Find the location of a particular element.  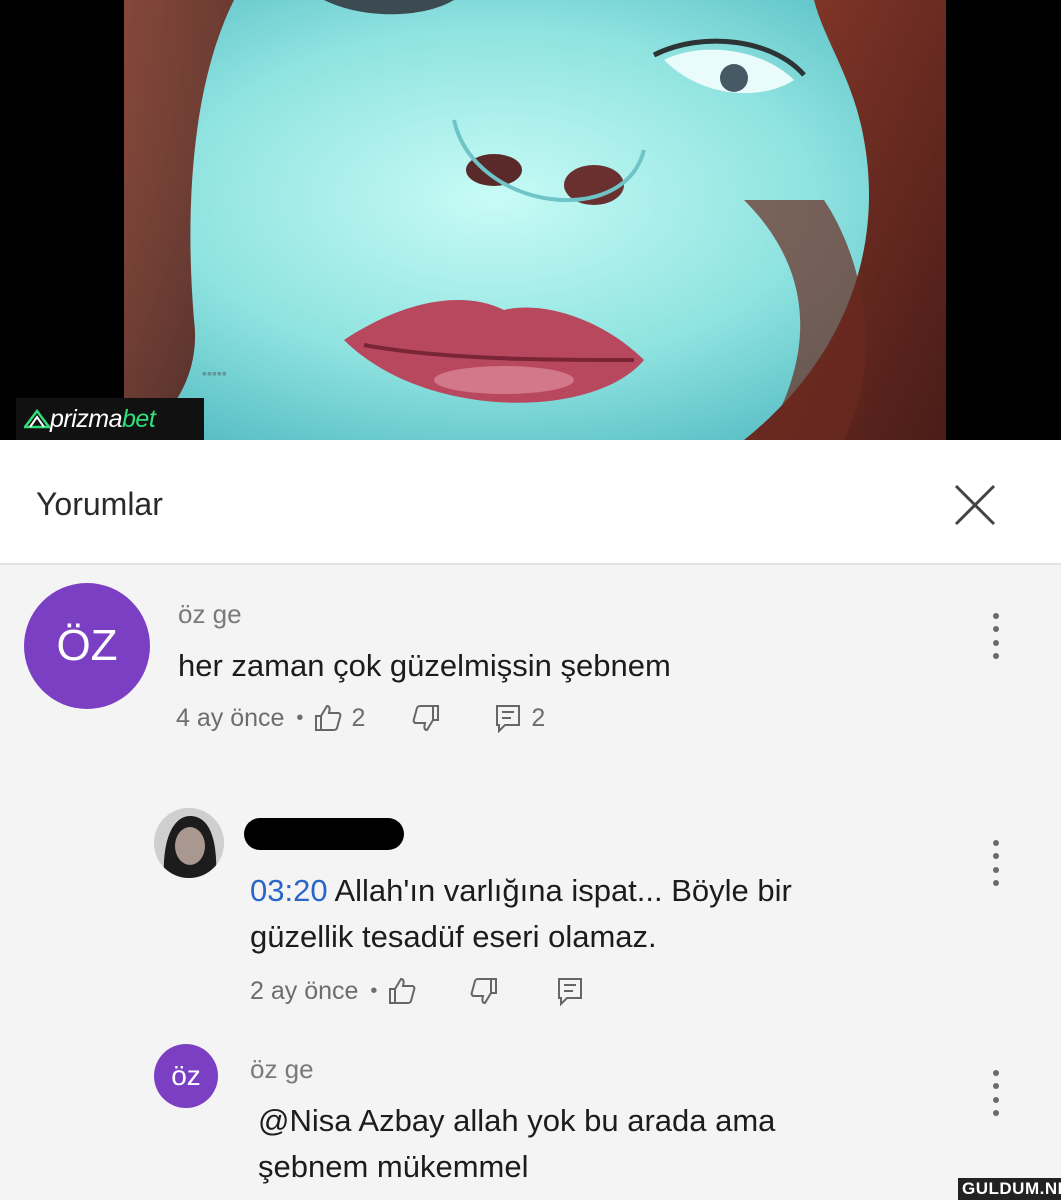

redacted-author is located at coordinates (324, 834).